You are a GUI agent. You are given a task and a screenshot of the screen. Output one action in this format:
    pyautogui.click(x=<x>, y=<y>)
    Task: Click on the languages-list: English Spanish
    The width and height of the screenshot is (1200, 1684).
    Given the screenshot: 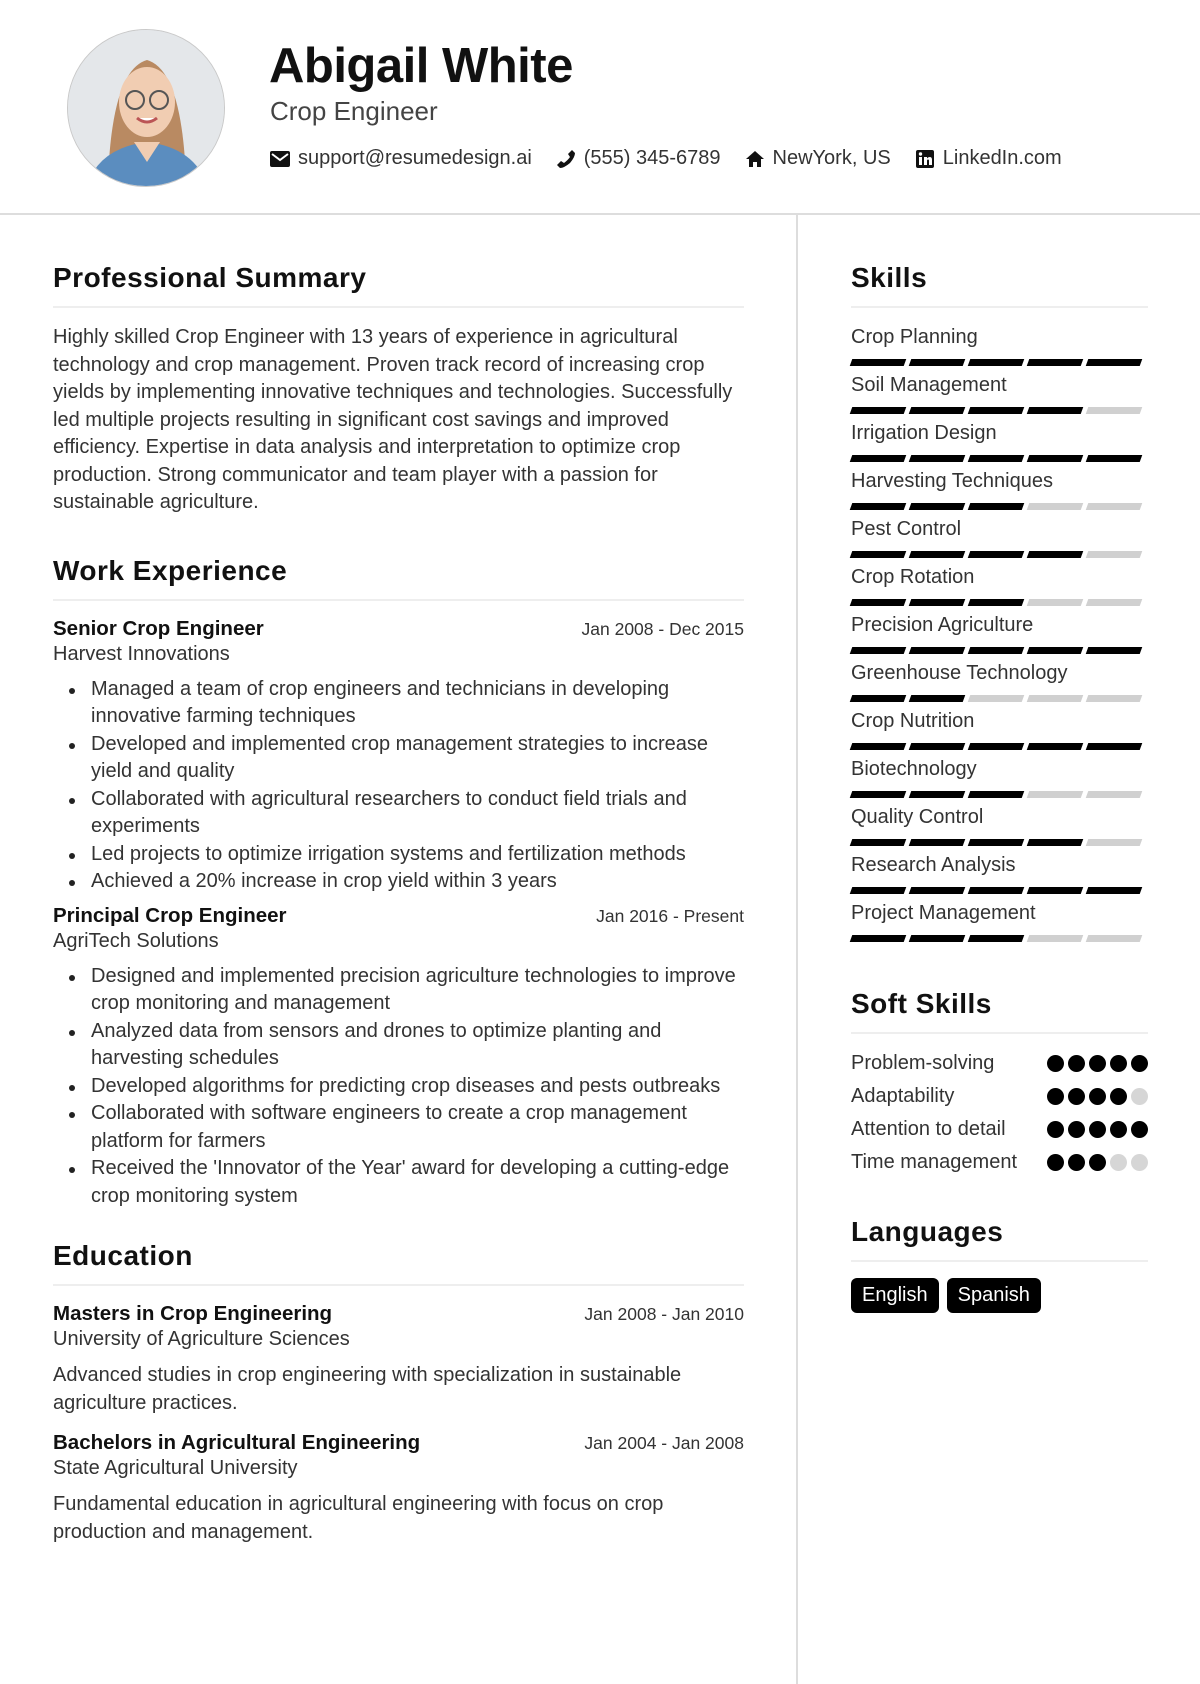 What is the action you would take?
    pyautogui.click(x=999, y=1295)
    